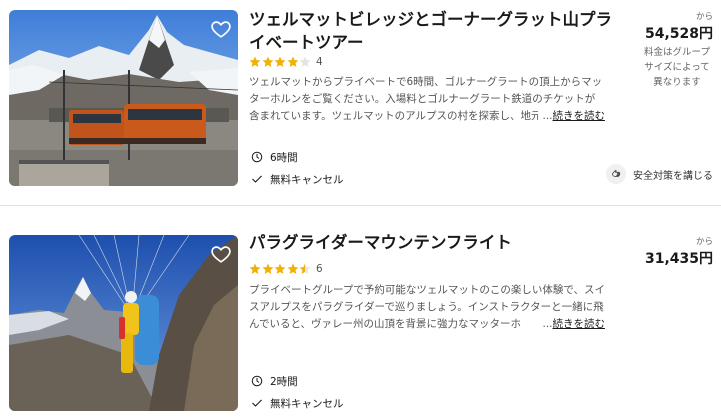 The height and width of the screenshot is (420, 721). Describe the element at coordinates (673, 176) in the screenshot. I see `safety-text: 安全対策を講じる` at that location.